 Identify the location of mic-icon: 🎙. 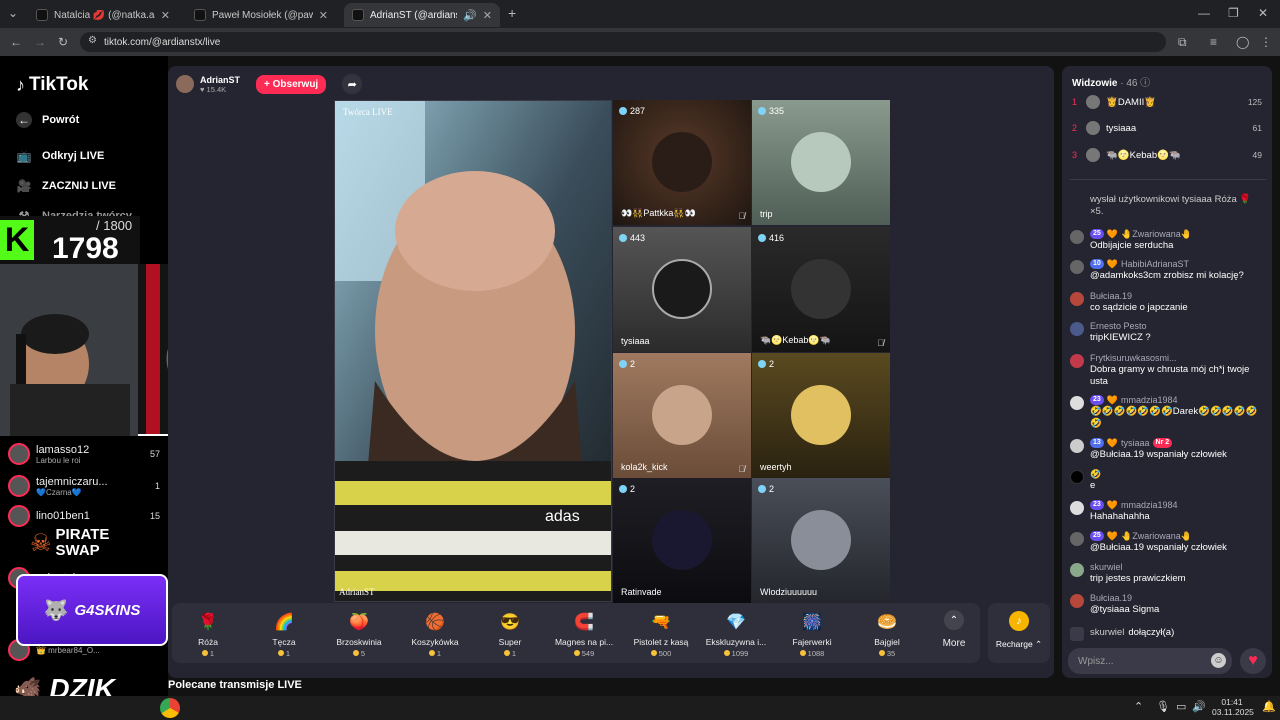
(1163, 706).